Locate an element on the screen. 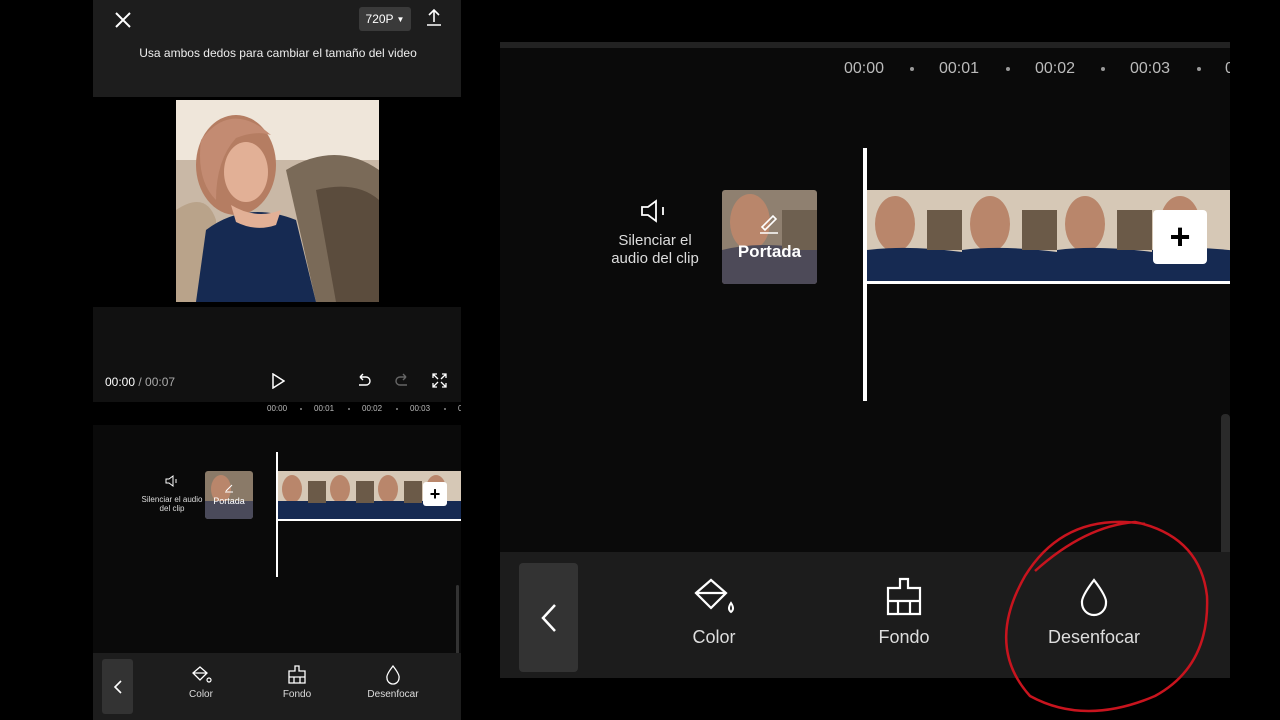 This screenshot has height=720, width=1280. time-readout: 00:00 / 00:07 is located at coordinates (140, 382).